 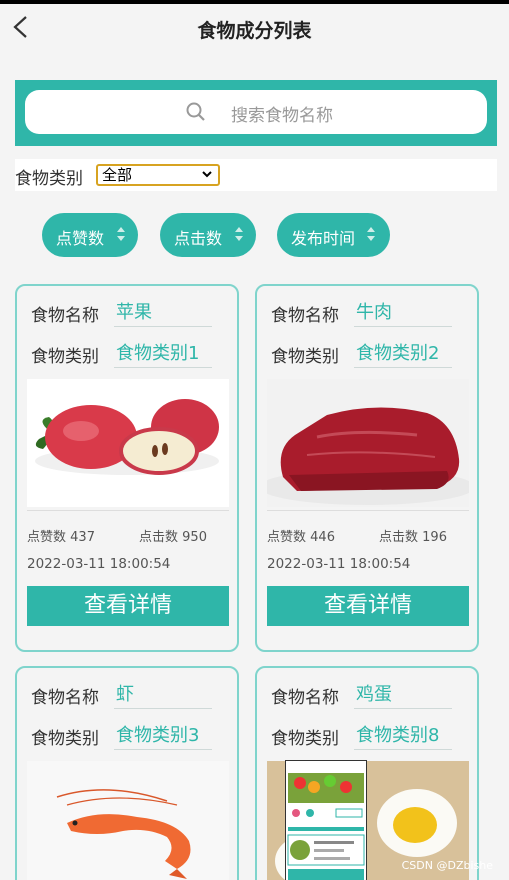 I want to click on food-card: 食物名称 虾 食物类别 食物类别3, so click(x=127, y=773).